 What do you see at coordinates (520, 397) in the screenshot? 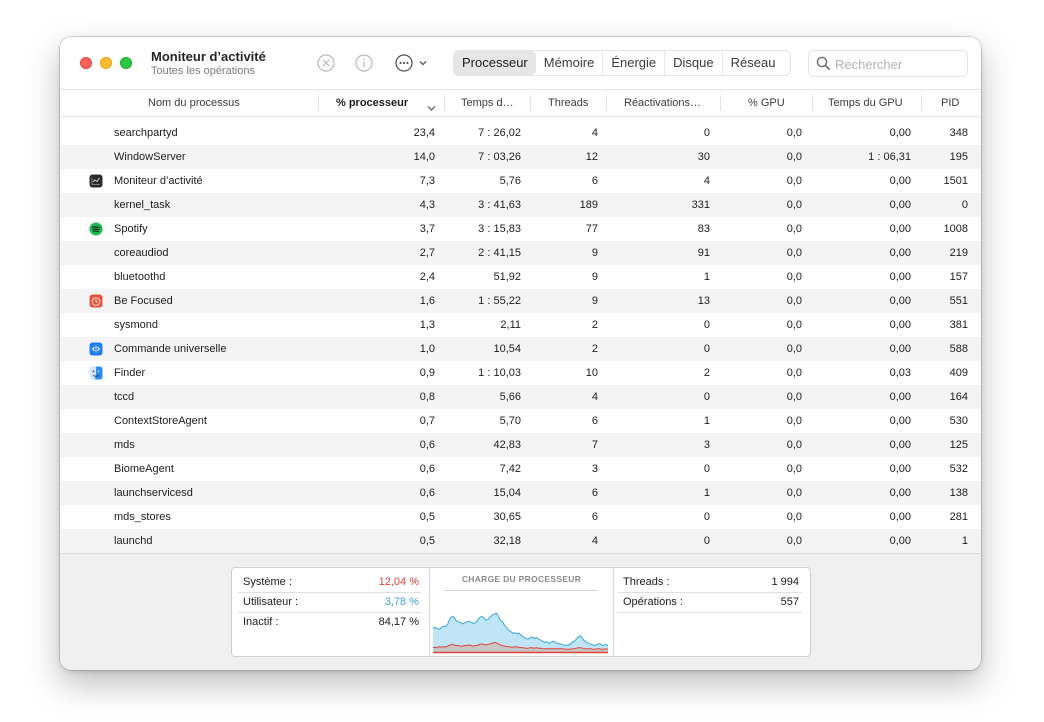
I see `table-row: tccd 0,8 5,66 4 0 0,0 0,00 164` at bounding box center [520, 397].